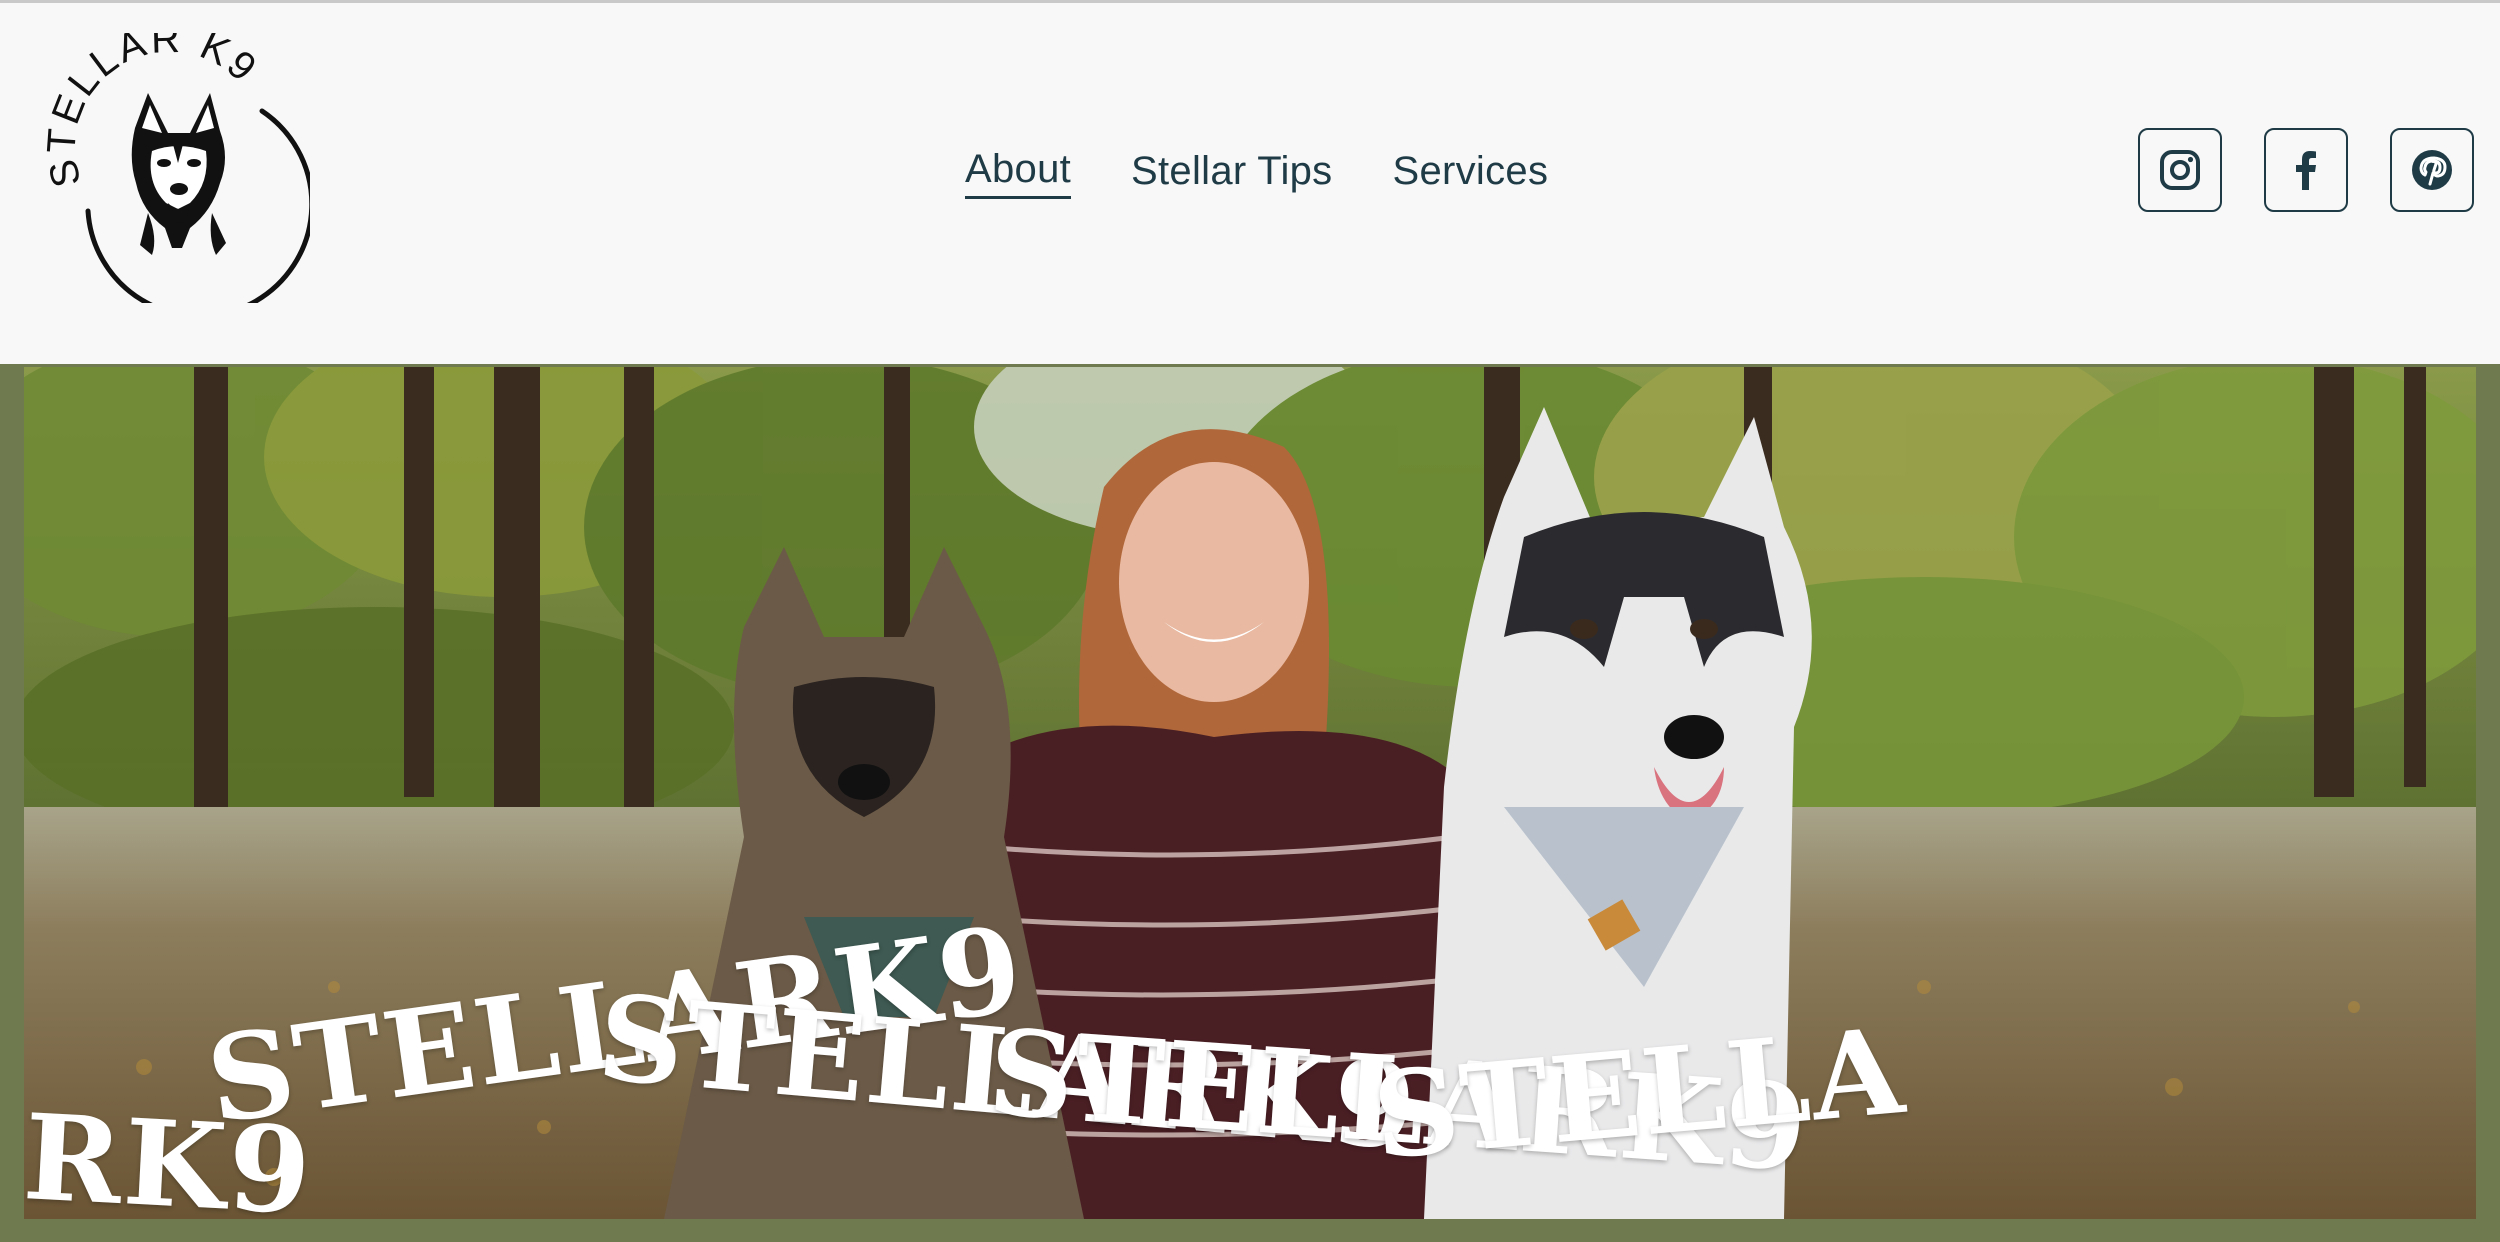 This screenshot has height=1242, width=2500. I want to click on facebook-button, so click(2306, 170).